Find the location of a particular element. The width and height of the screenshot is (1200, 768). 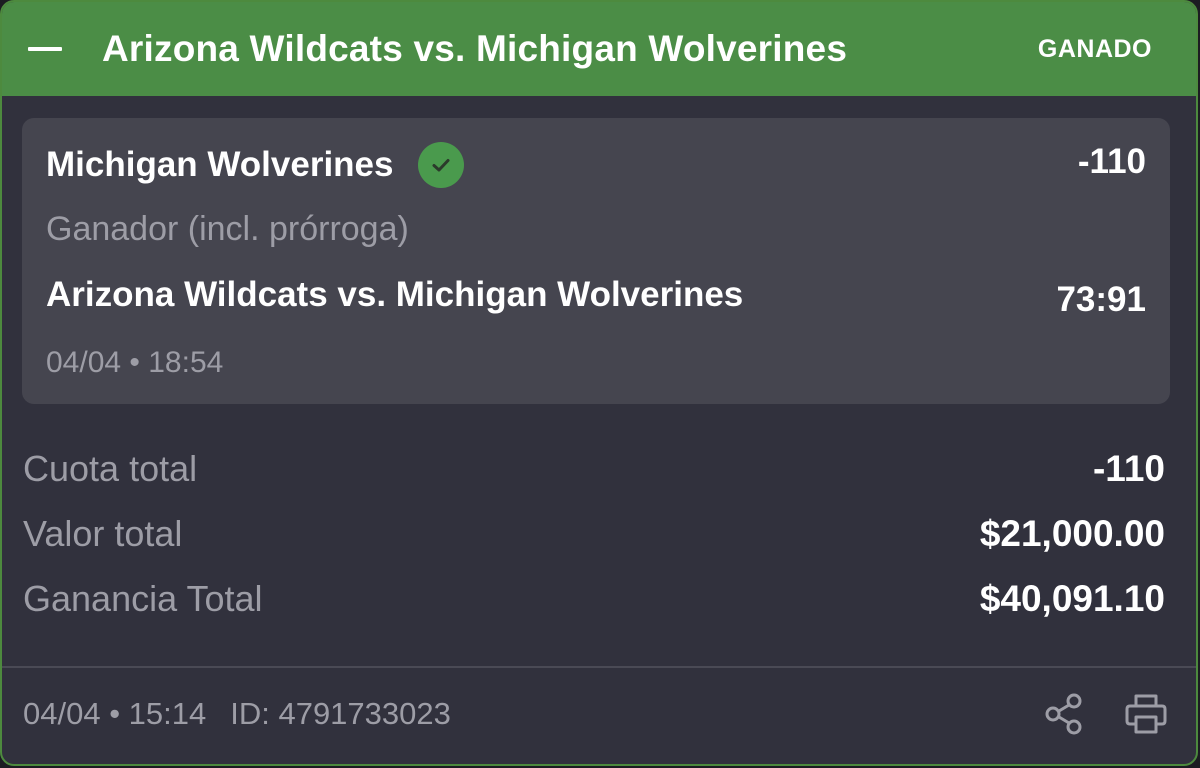

selection-score: 73:91 is located at coordinates (1101, 299).